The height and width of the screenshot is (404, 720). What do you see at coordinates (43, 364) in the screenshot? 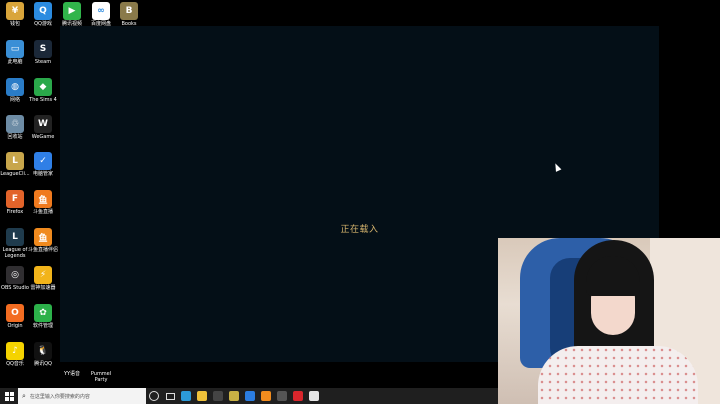
I see `desktop-icon-label: 腾讯QQ` at bounding box center [43, 364].